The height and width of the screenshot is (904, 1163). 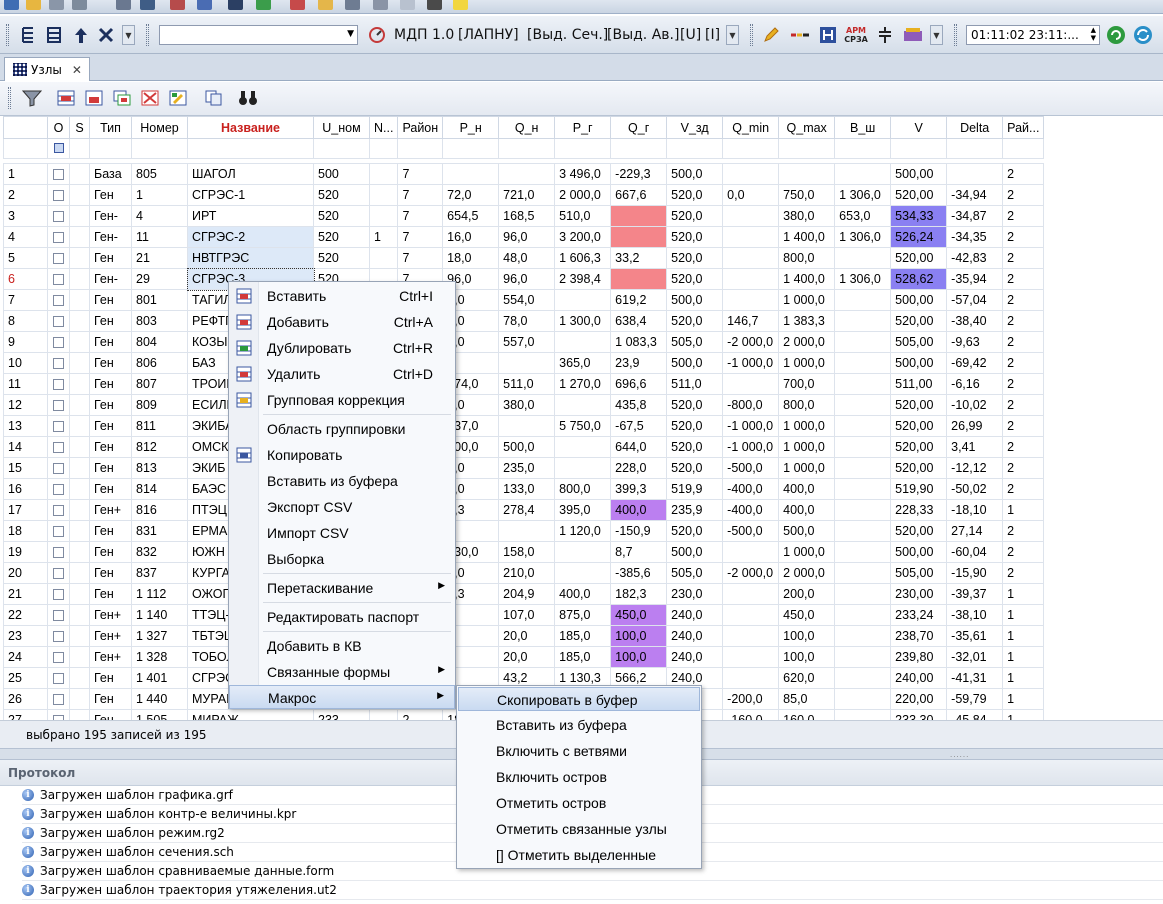 What do you see at coordinates (1116, 35) in the screenshot?
I see `play-green-icon` at bounding box center [1116, 35].